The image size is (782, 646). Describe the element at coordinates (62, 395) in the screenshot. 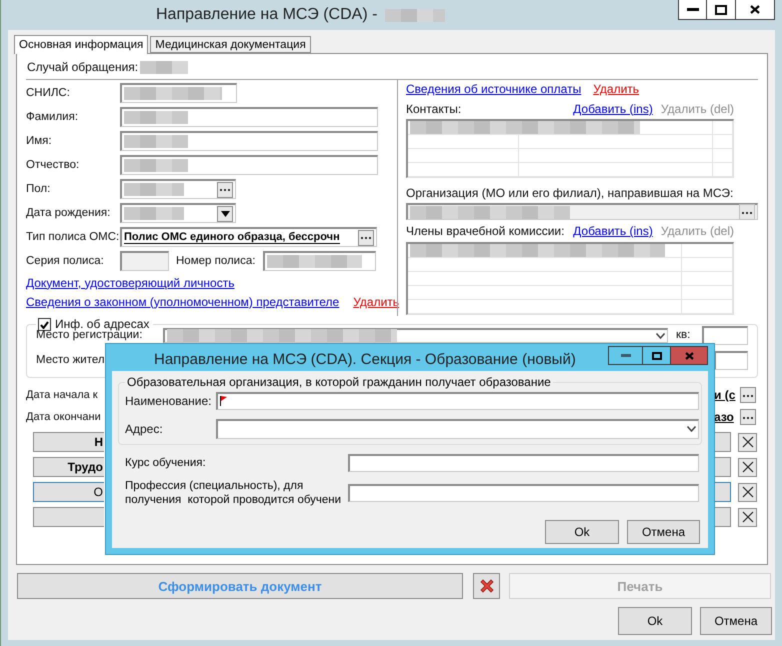

I see `field-label: Дата начала к` at that location.